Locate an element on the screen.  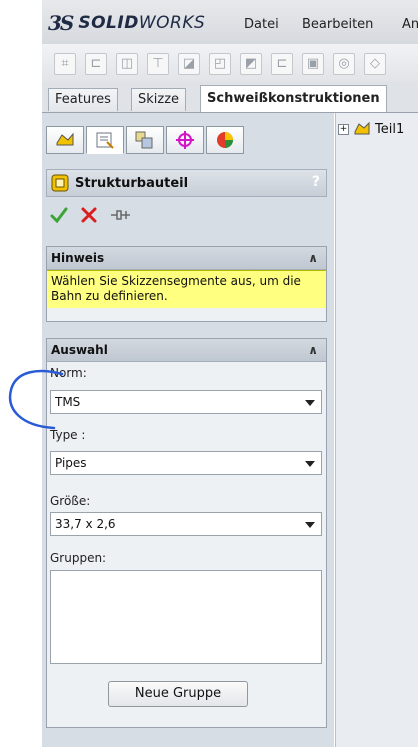
cut-icon: ▣ is located at coordinates (313, 64).